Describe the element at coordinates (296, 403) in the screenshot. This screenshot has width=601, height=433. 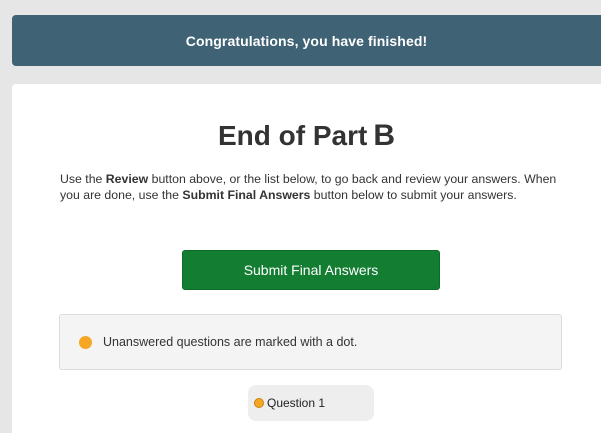
I see `question-label: Question 1` at that location.